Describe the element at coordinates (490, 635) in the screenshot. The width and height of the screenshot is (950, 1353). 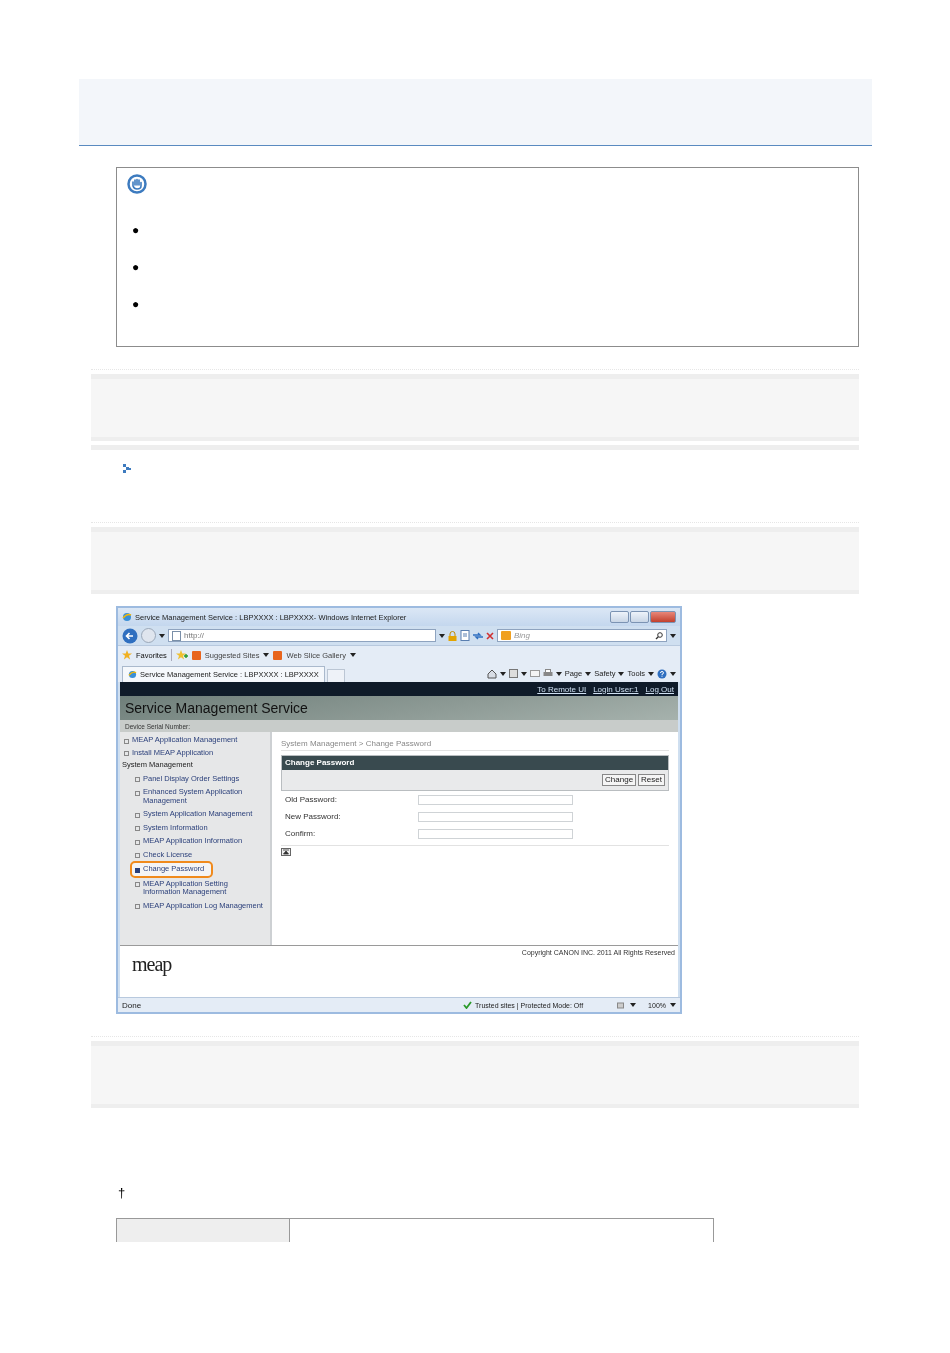
I see `stop-icon` at that location.